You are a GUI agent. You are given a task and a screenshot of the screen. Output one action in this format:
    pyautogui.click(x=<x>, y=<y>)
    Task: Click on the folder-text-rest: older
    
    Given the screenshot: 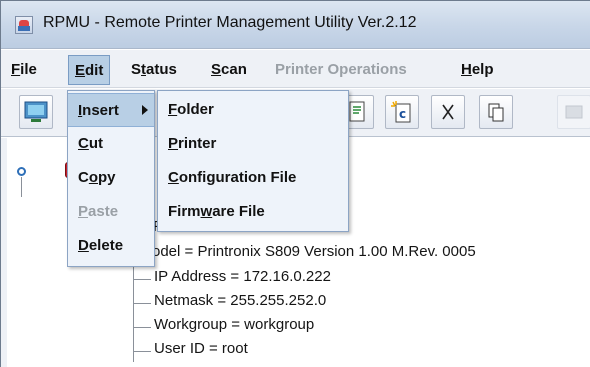 What is the action you would take?
    pyautogui.click(x=195, y=109)
    